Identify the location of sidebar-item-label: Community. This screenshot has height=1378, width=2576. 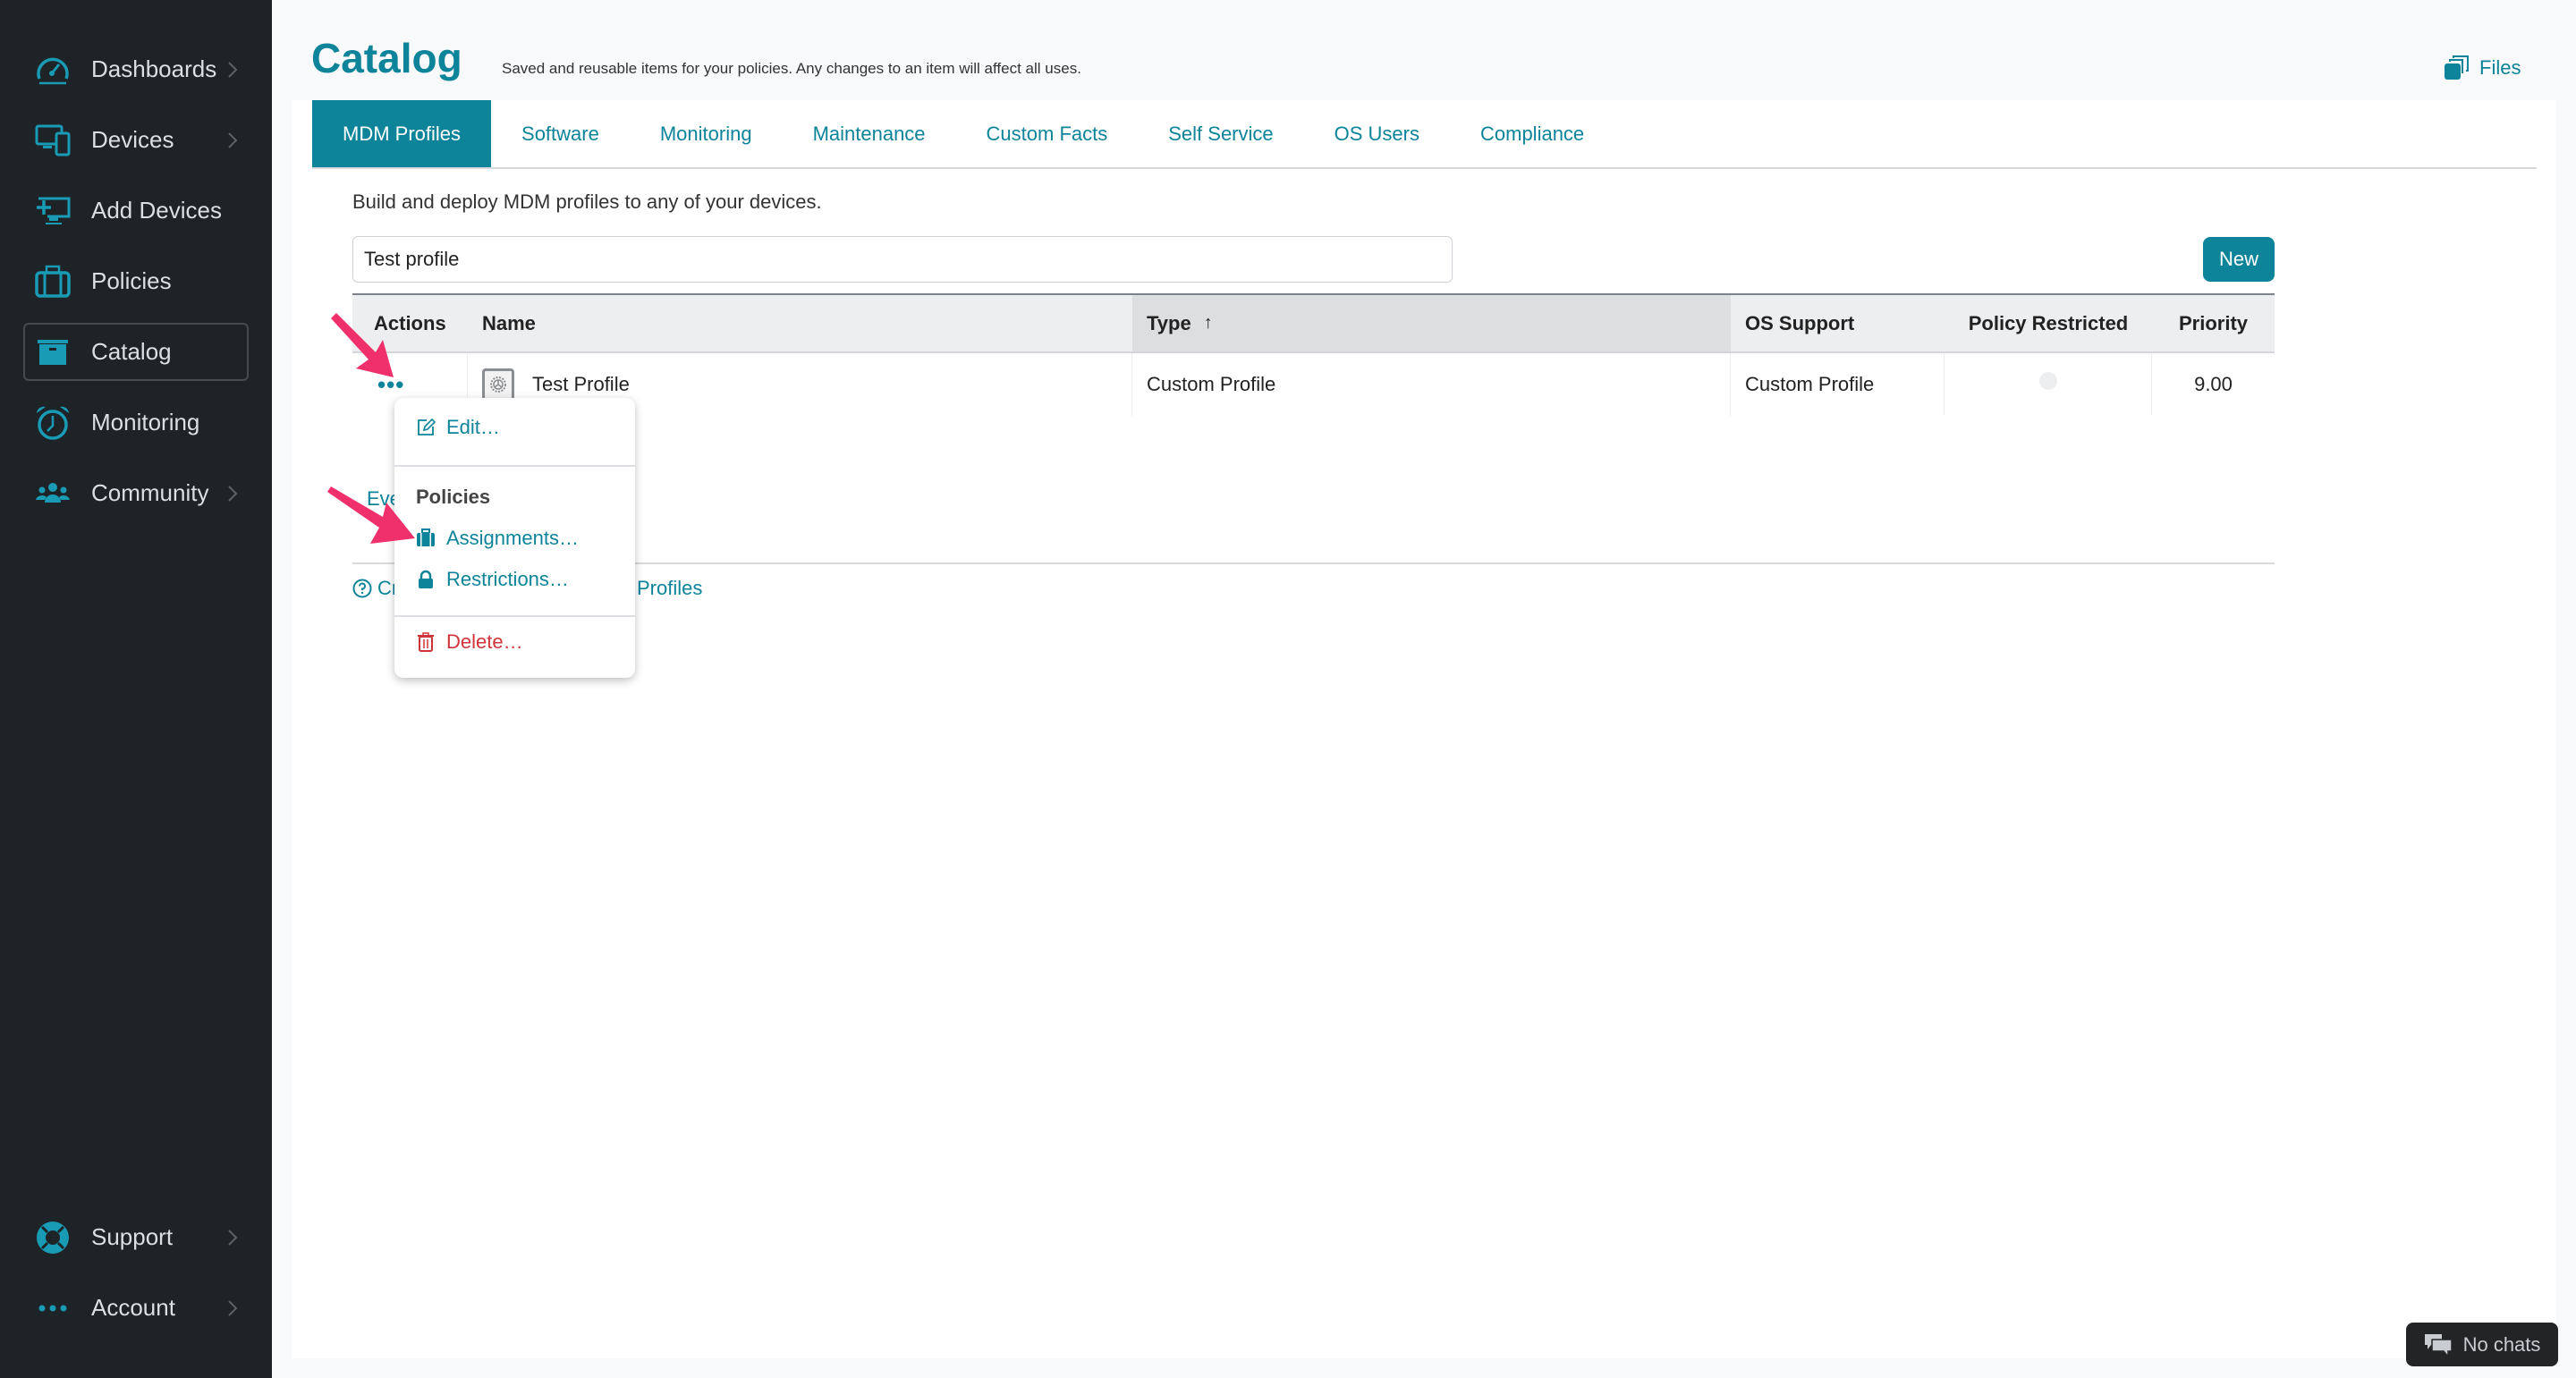
(150, 492).